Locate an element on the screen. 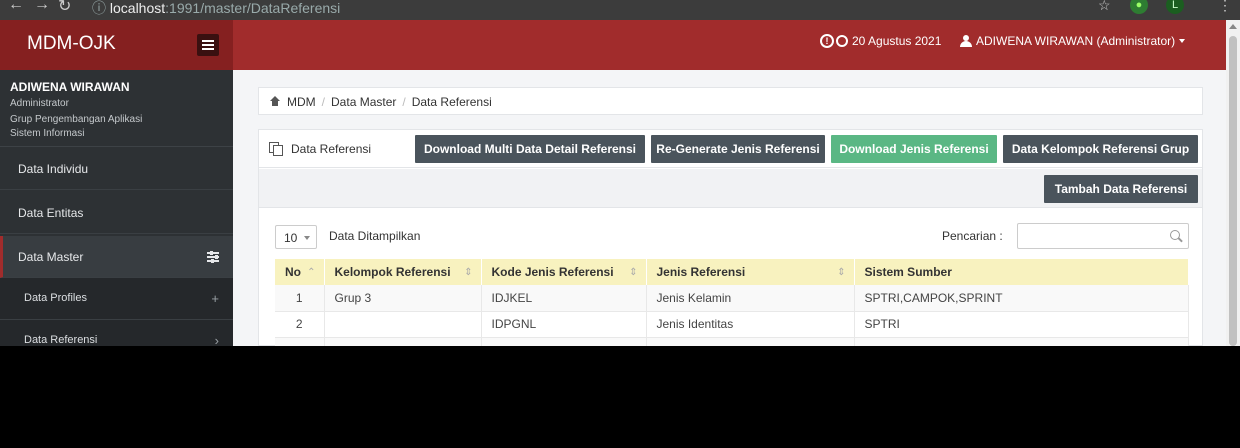 The height and width of the screenshot is (448, 1240). cell-kelompok is located at coordinates (403, 324).